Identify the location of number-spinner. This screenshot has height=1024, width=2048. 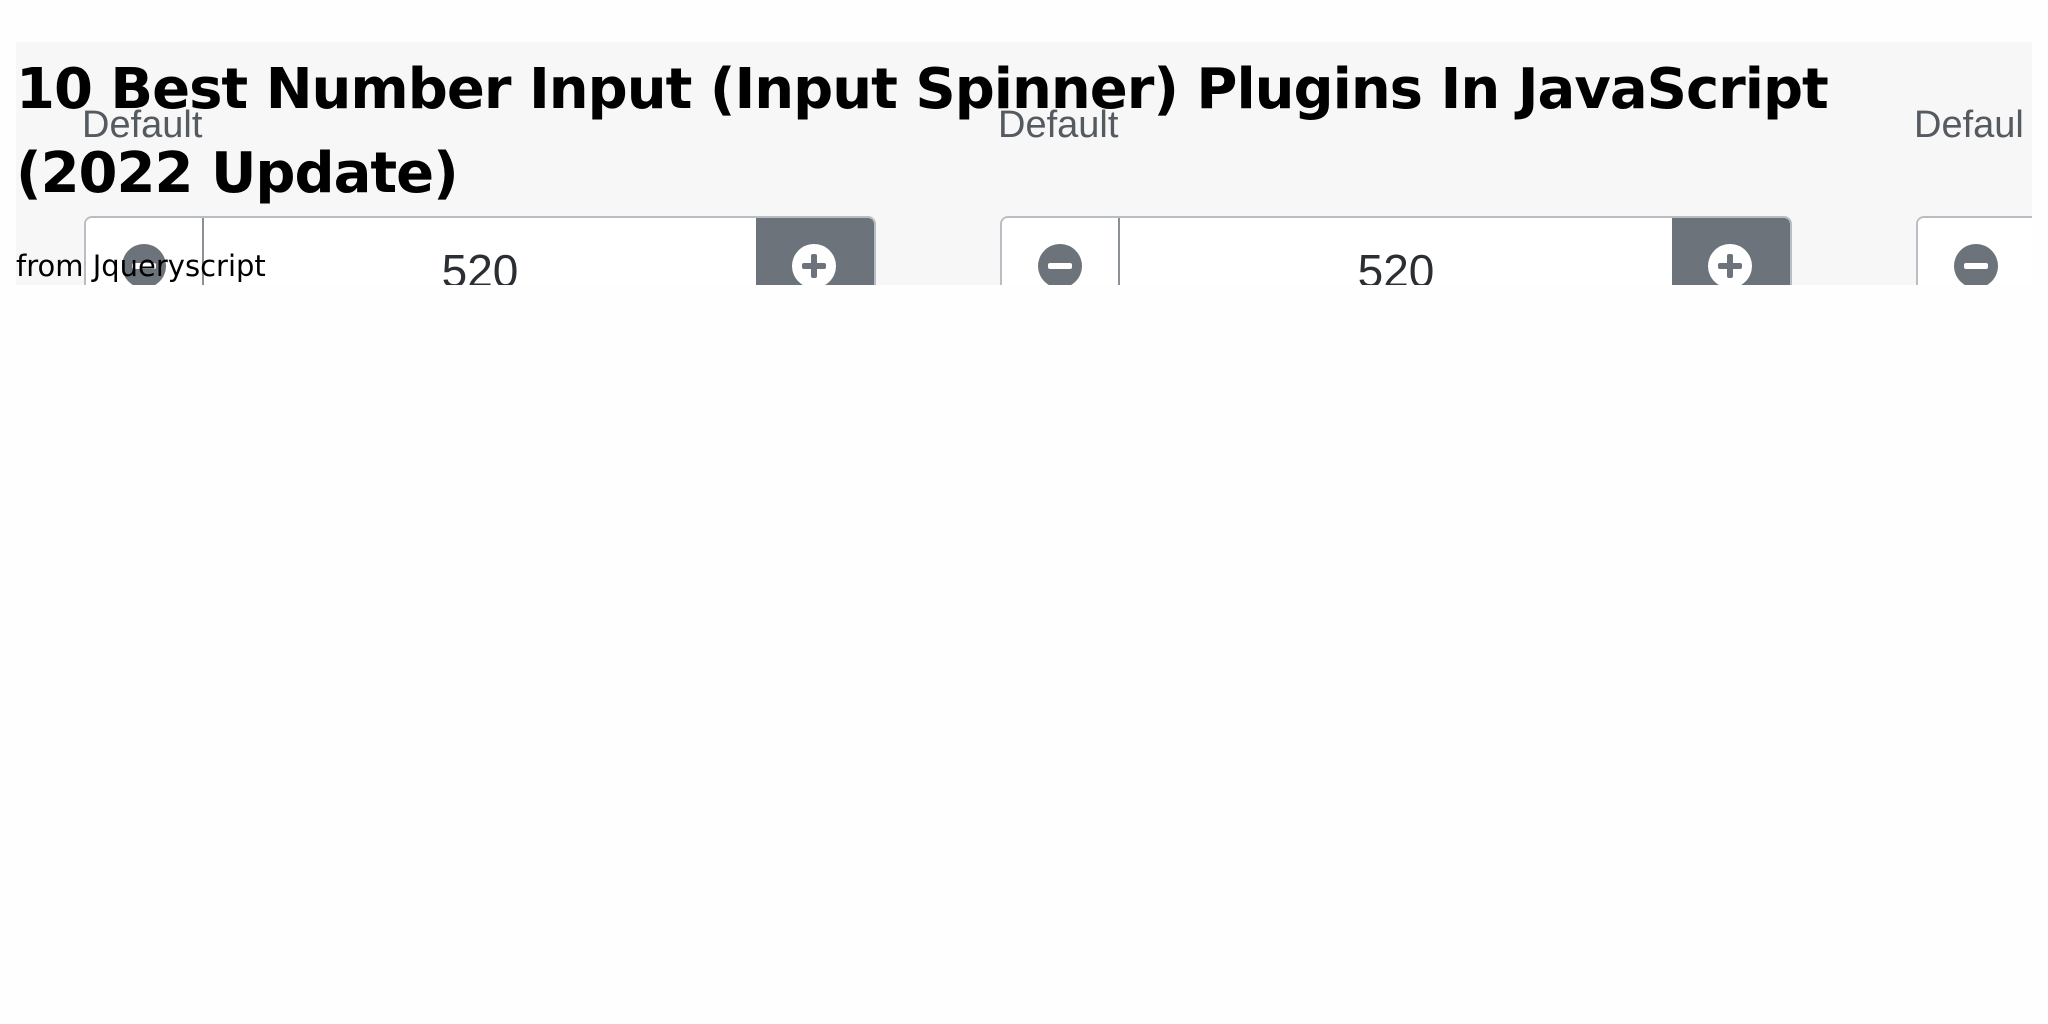
(1974, 250).